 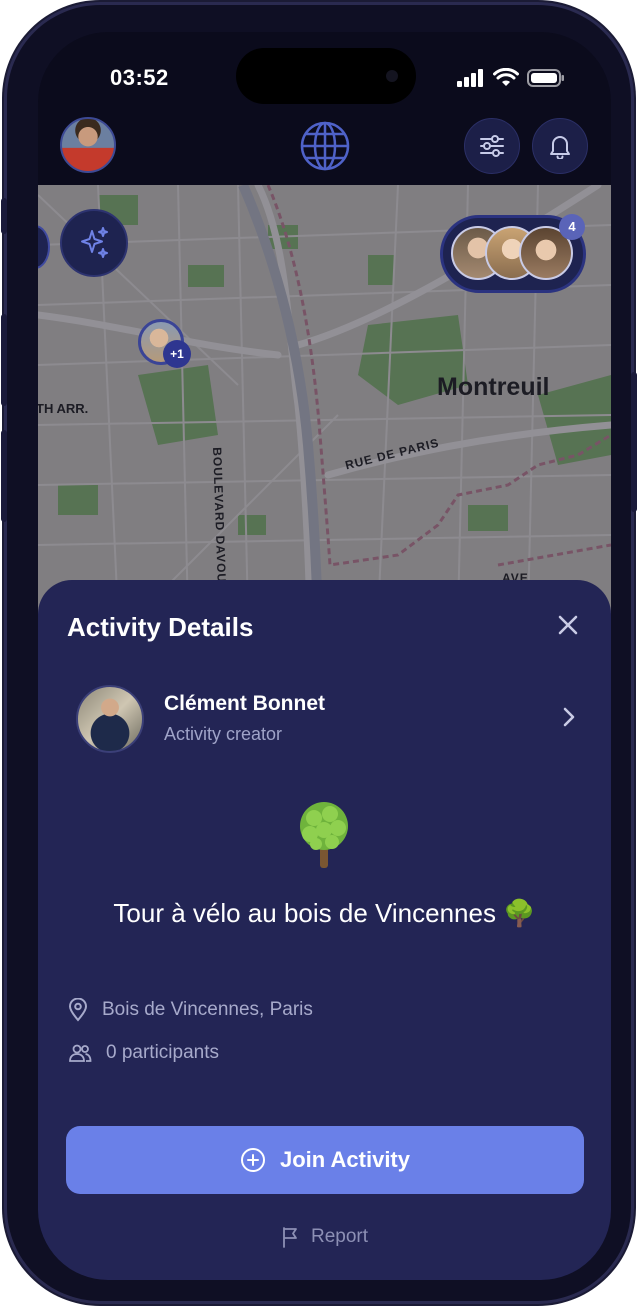 I want to click on side-button-action, so click(x=4, y=216).